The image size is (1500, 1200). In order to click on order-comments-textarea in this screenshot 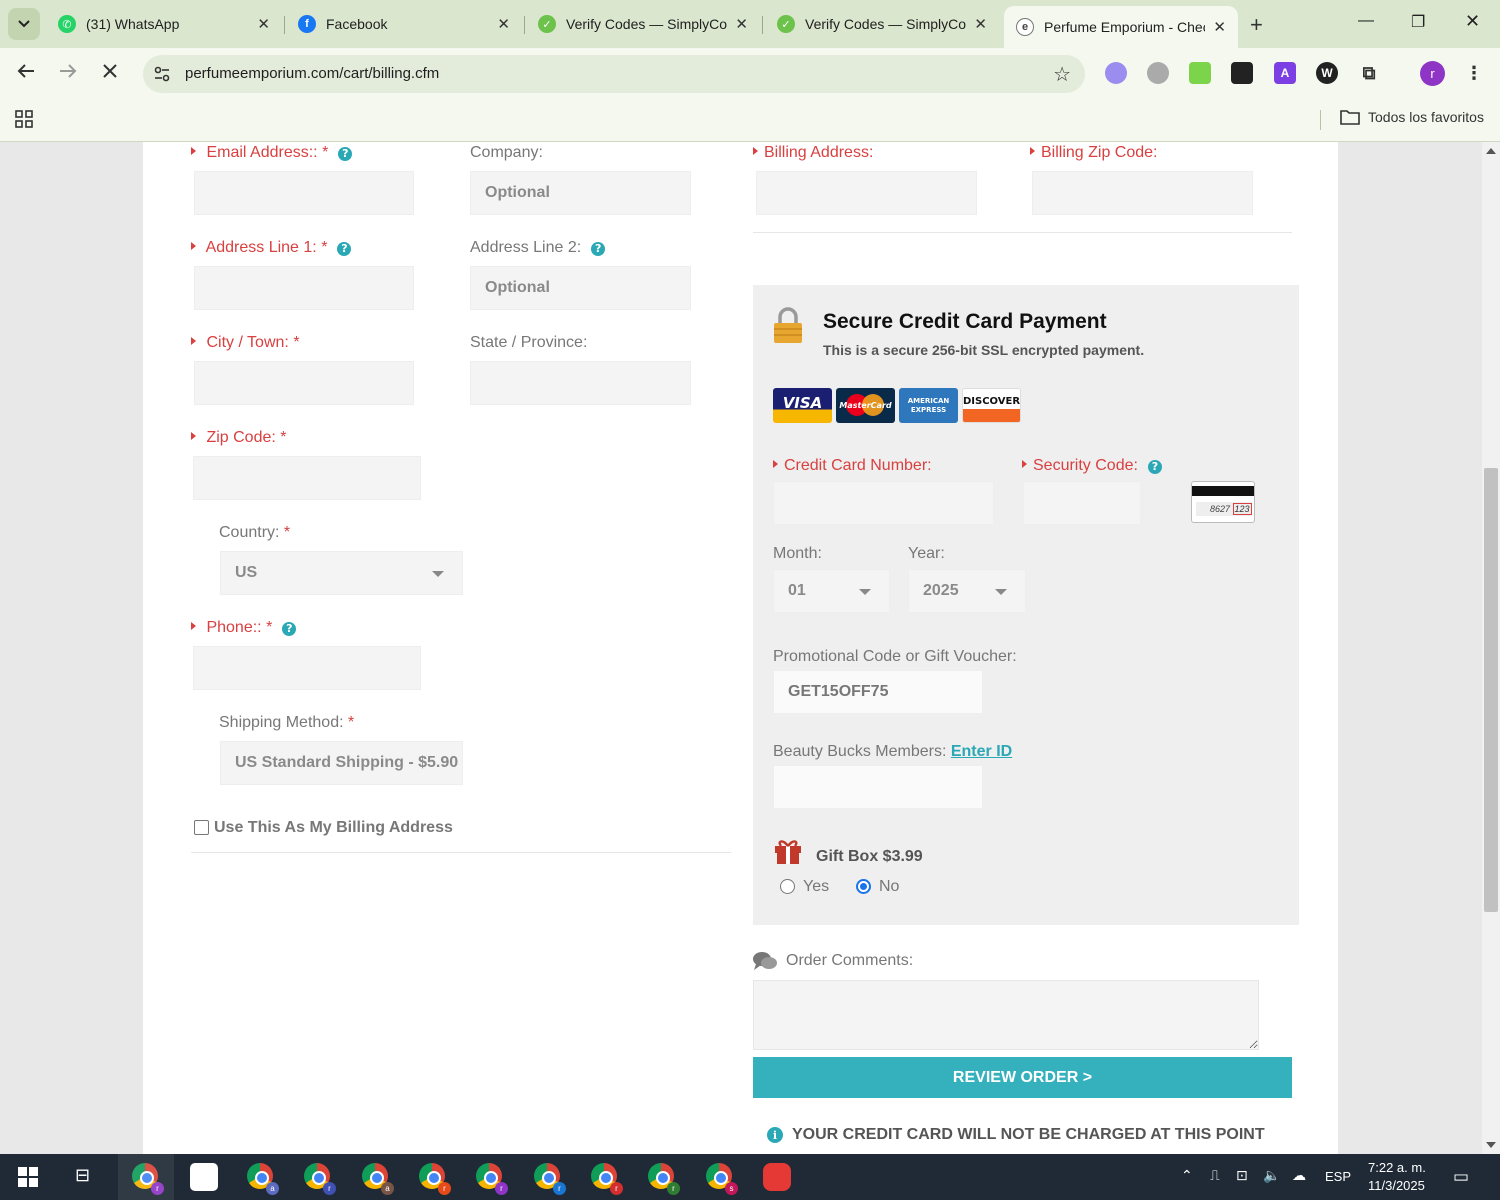, I will do `click(1006, 1015)`.